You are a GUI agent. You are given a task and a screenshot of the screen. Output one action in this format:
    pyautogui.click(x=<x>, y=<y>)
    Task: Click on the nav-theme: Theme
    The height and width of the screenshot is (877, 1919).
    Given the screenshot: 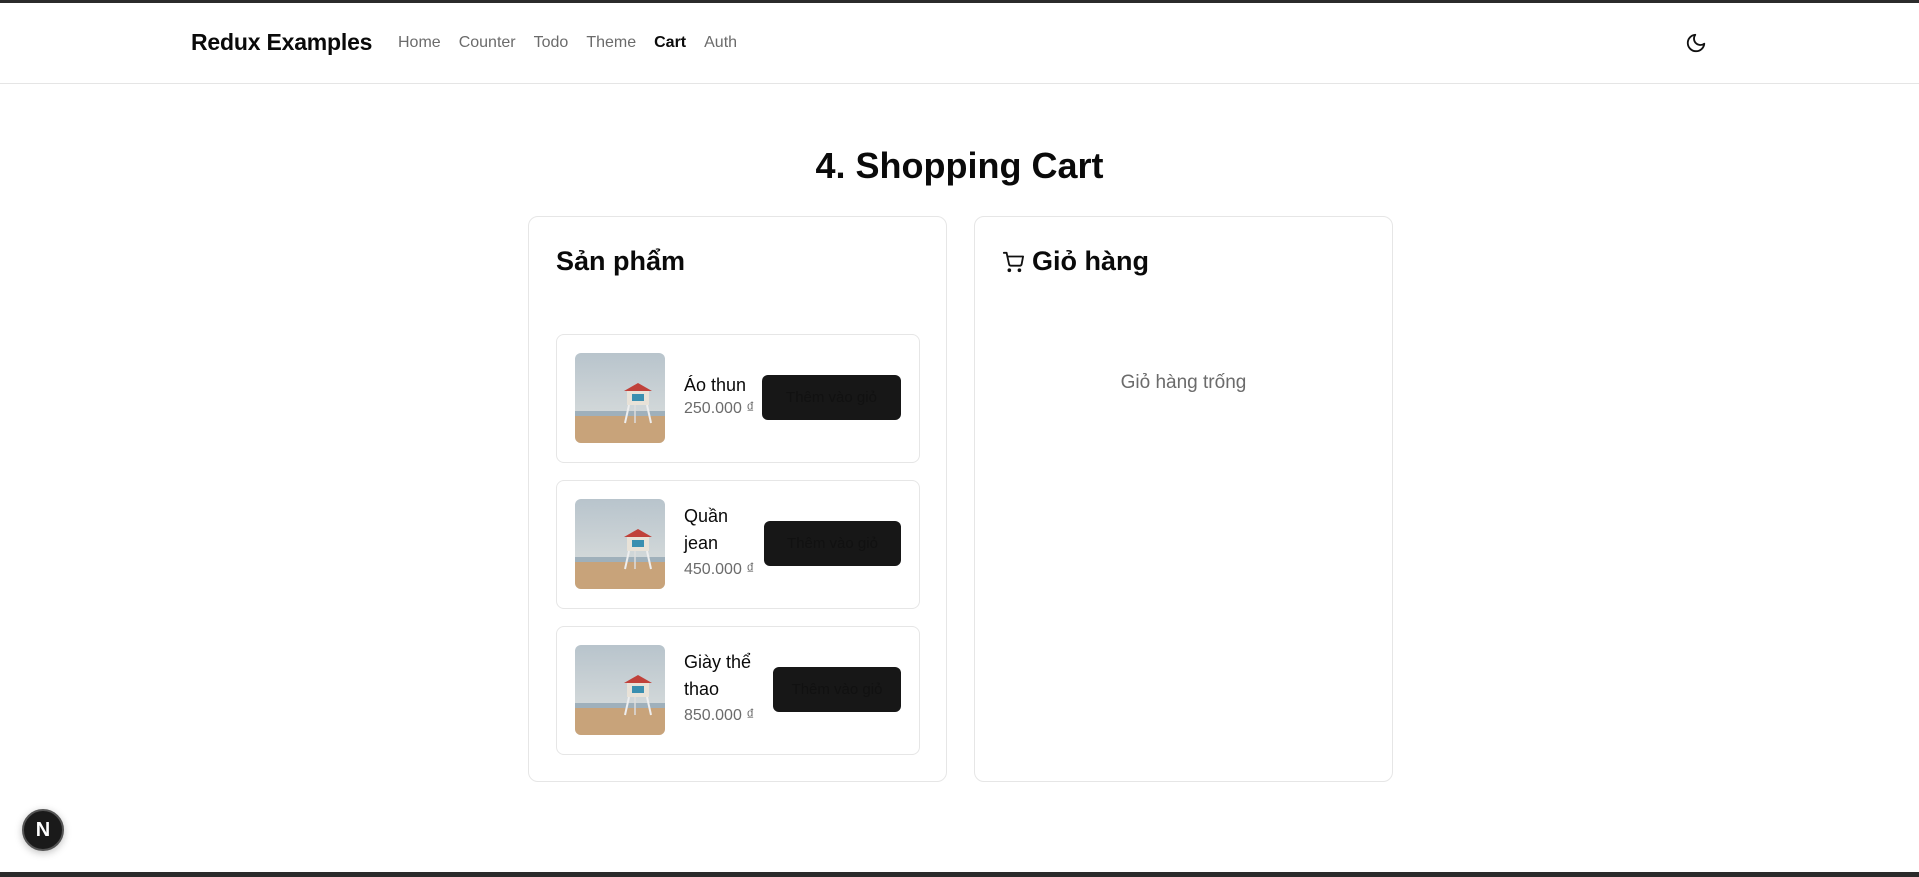 What is the action you would take?
    pyautogui.click(x=611, y=43)
    